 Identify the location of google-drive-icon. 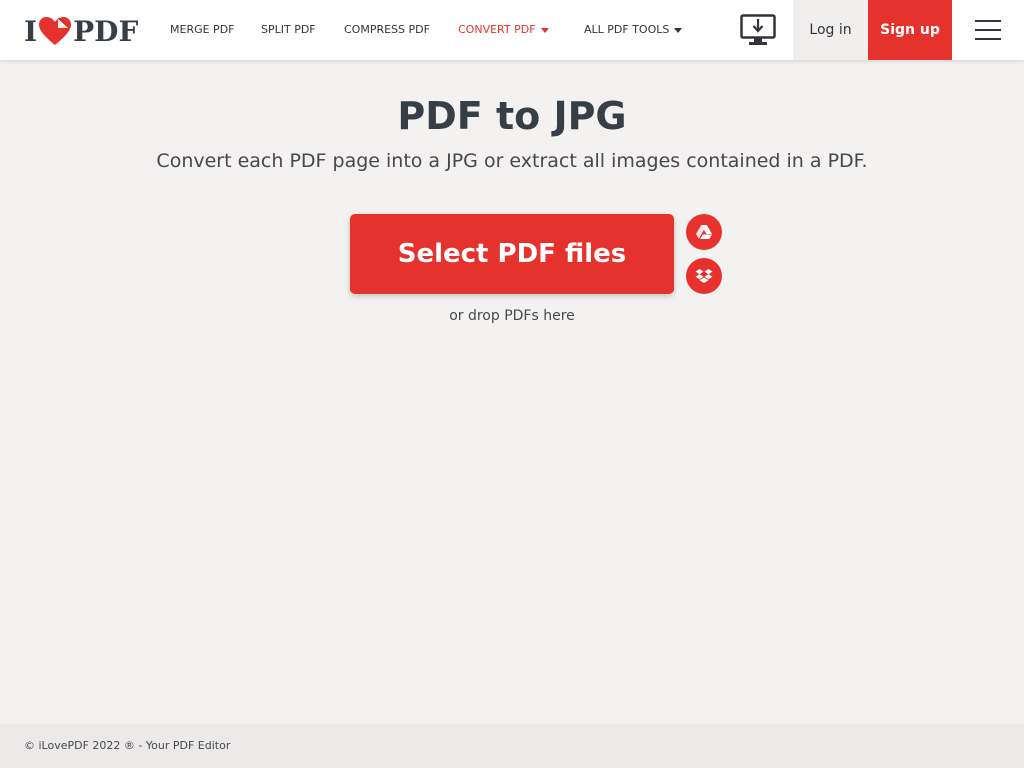
(704, 232).